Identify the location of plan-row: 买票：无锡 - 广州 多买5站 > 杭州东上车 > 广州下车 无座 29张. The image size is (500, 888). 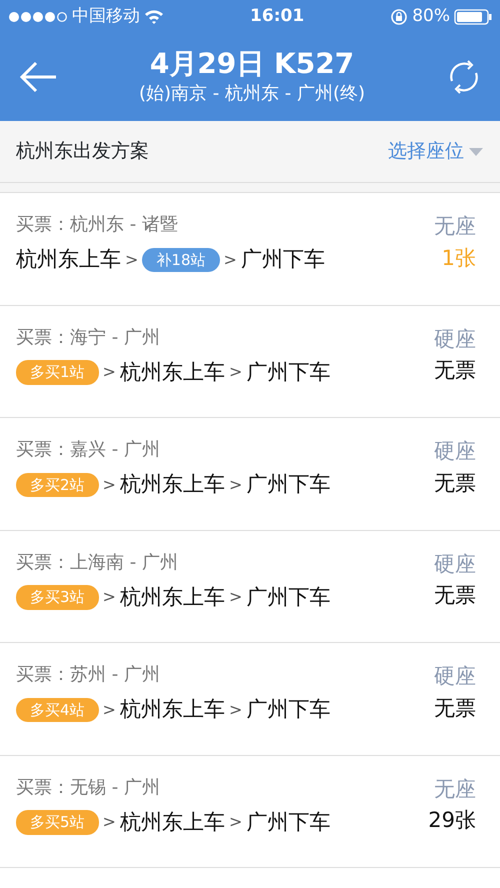
(250, 812).